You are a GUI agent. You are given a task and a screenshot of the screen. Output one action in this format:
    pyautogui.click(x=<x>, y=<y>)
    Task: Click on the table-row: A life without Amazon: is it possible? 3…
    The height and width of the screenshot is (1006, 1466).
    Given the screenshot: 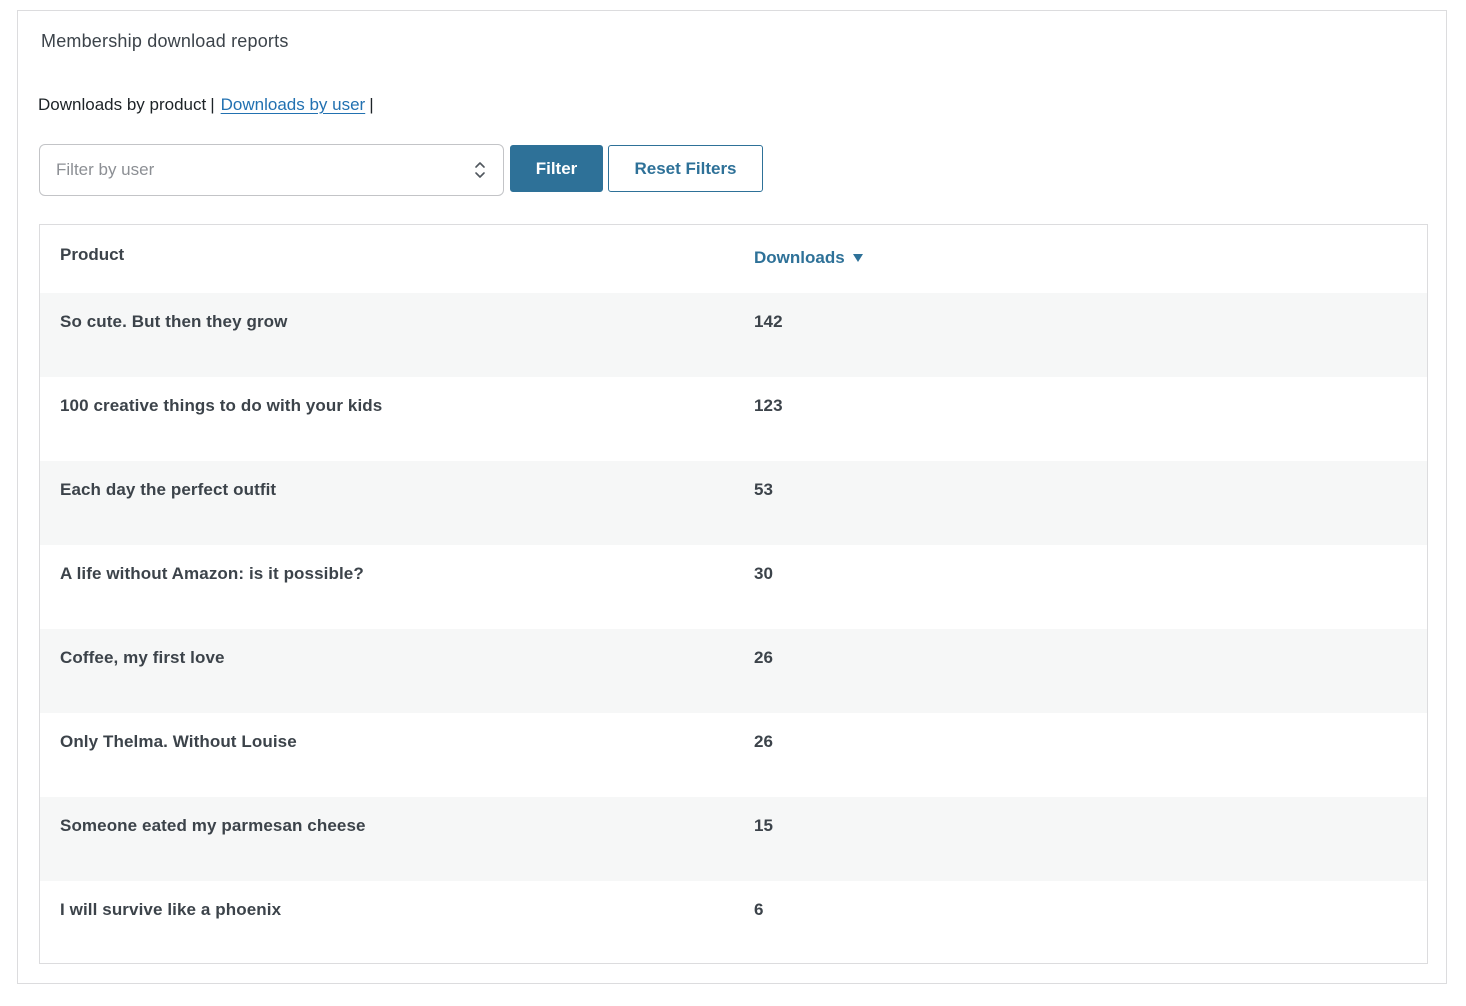 What is the action you would take?
    pyautogui.click(x=733, y=587)
    